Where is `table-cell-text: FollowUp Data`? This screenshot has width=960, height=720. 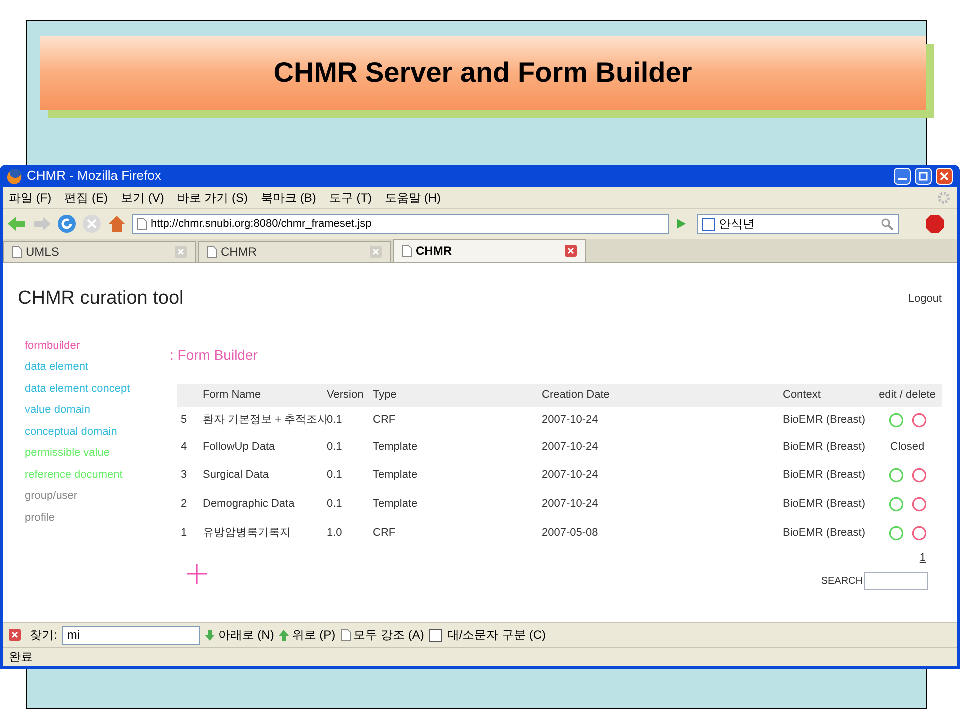 table-cell-text: FollowUp Data is located at coordinates (239, 447).